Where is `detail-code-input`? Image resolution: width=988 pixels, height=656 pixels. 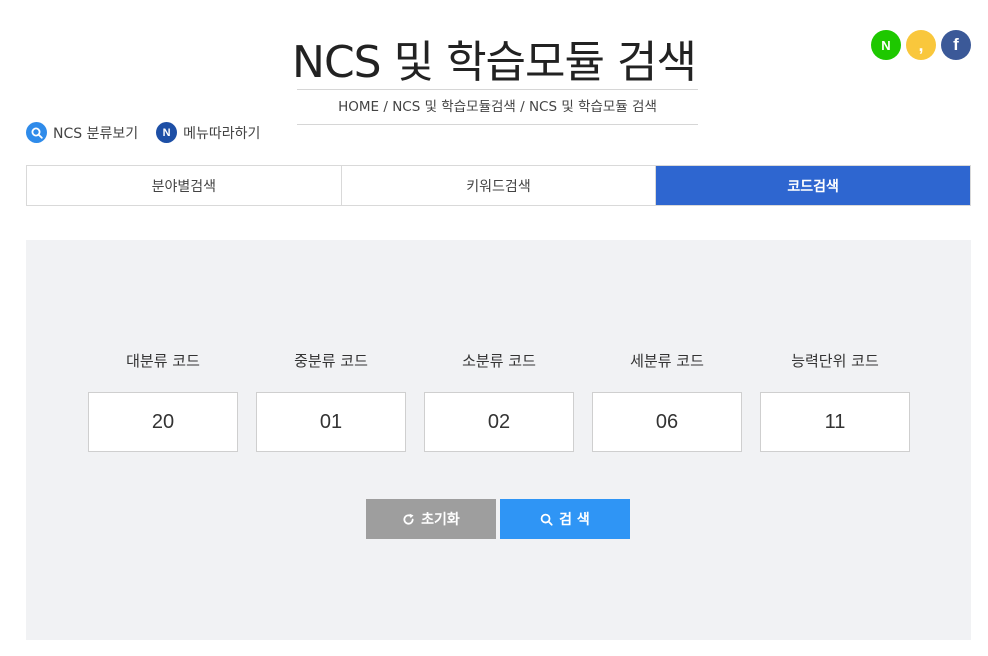 detail-code-input is located at coordinates (667, 422).